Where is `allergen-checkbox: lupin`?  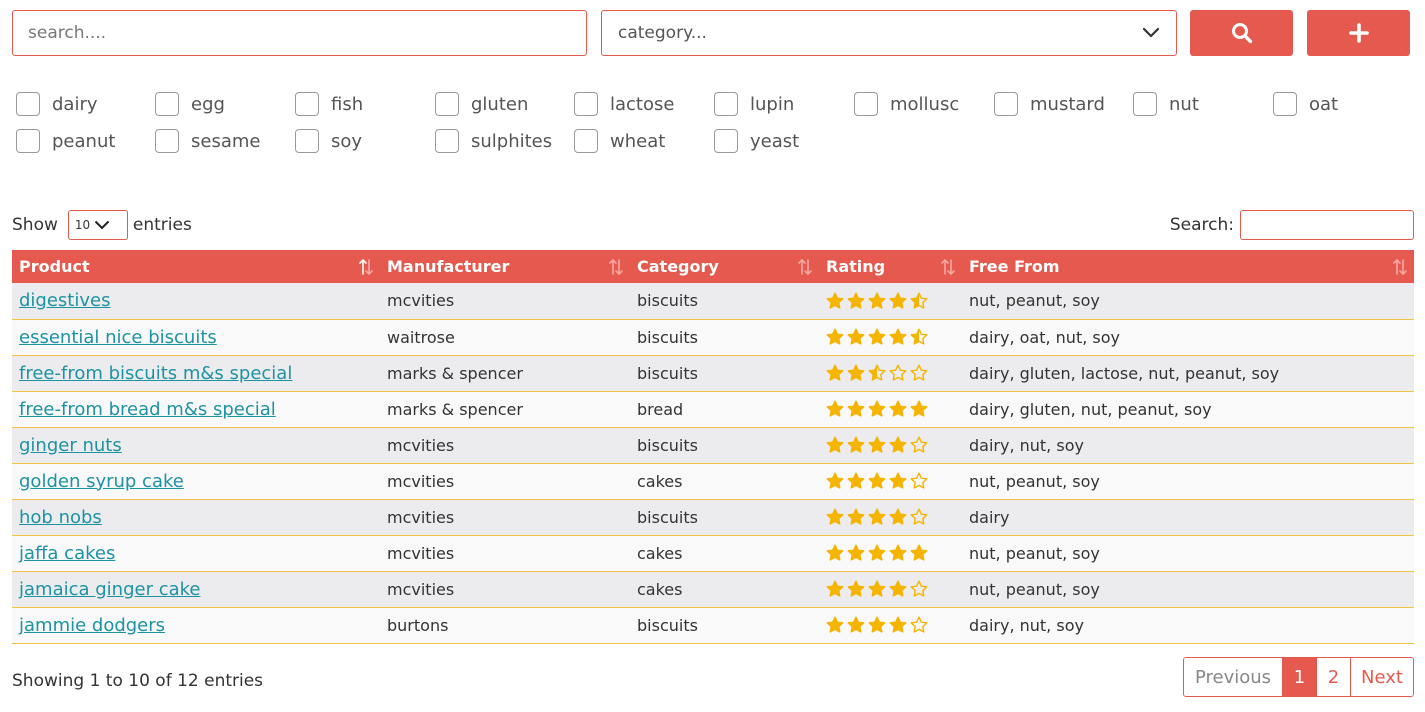 allergen-checkbox: lupin is located at coordinates (754, 104).